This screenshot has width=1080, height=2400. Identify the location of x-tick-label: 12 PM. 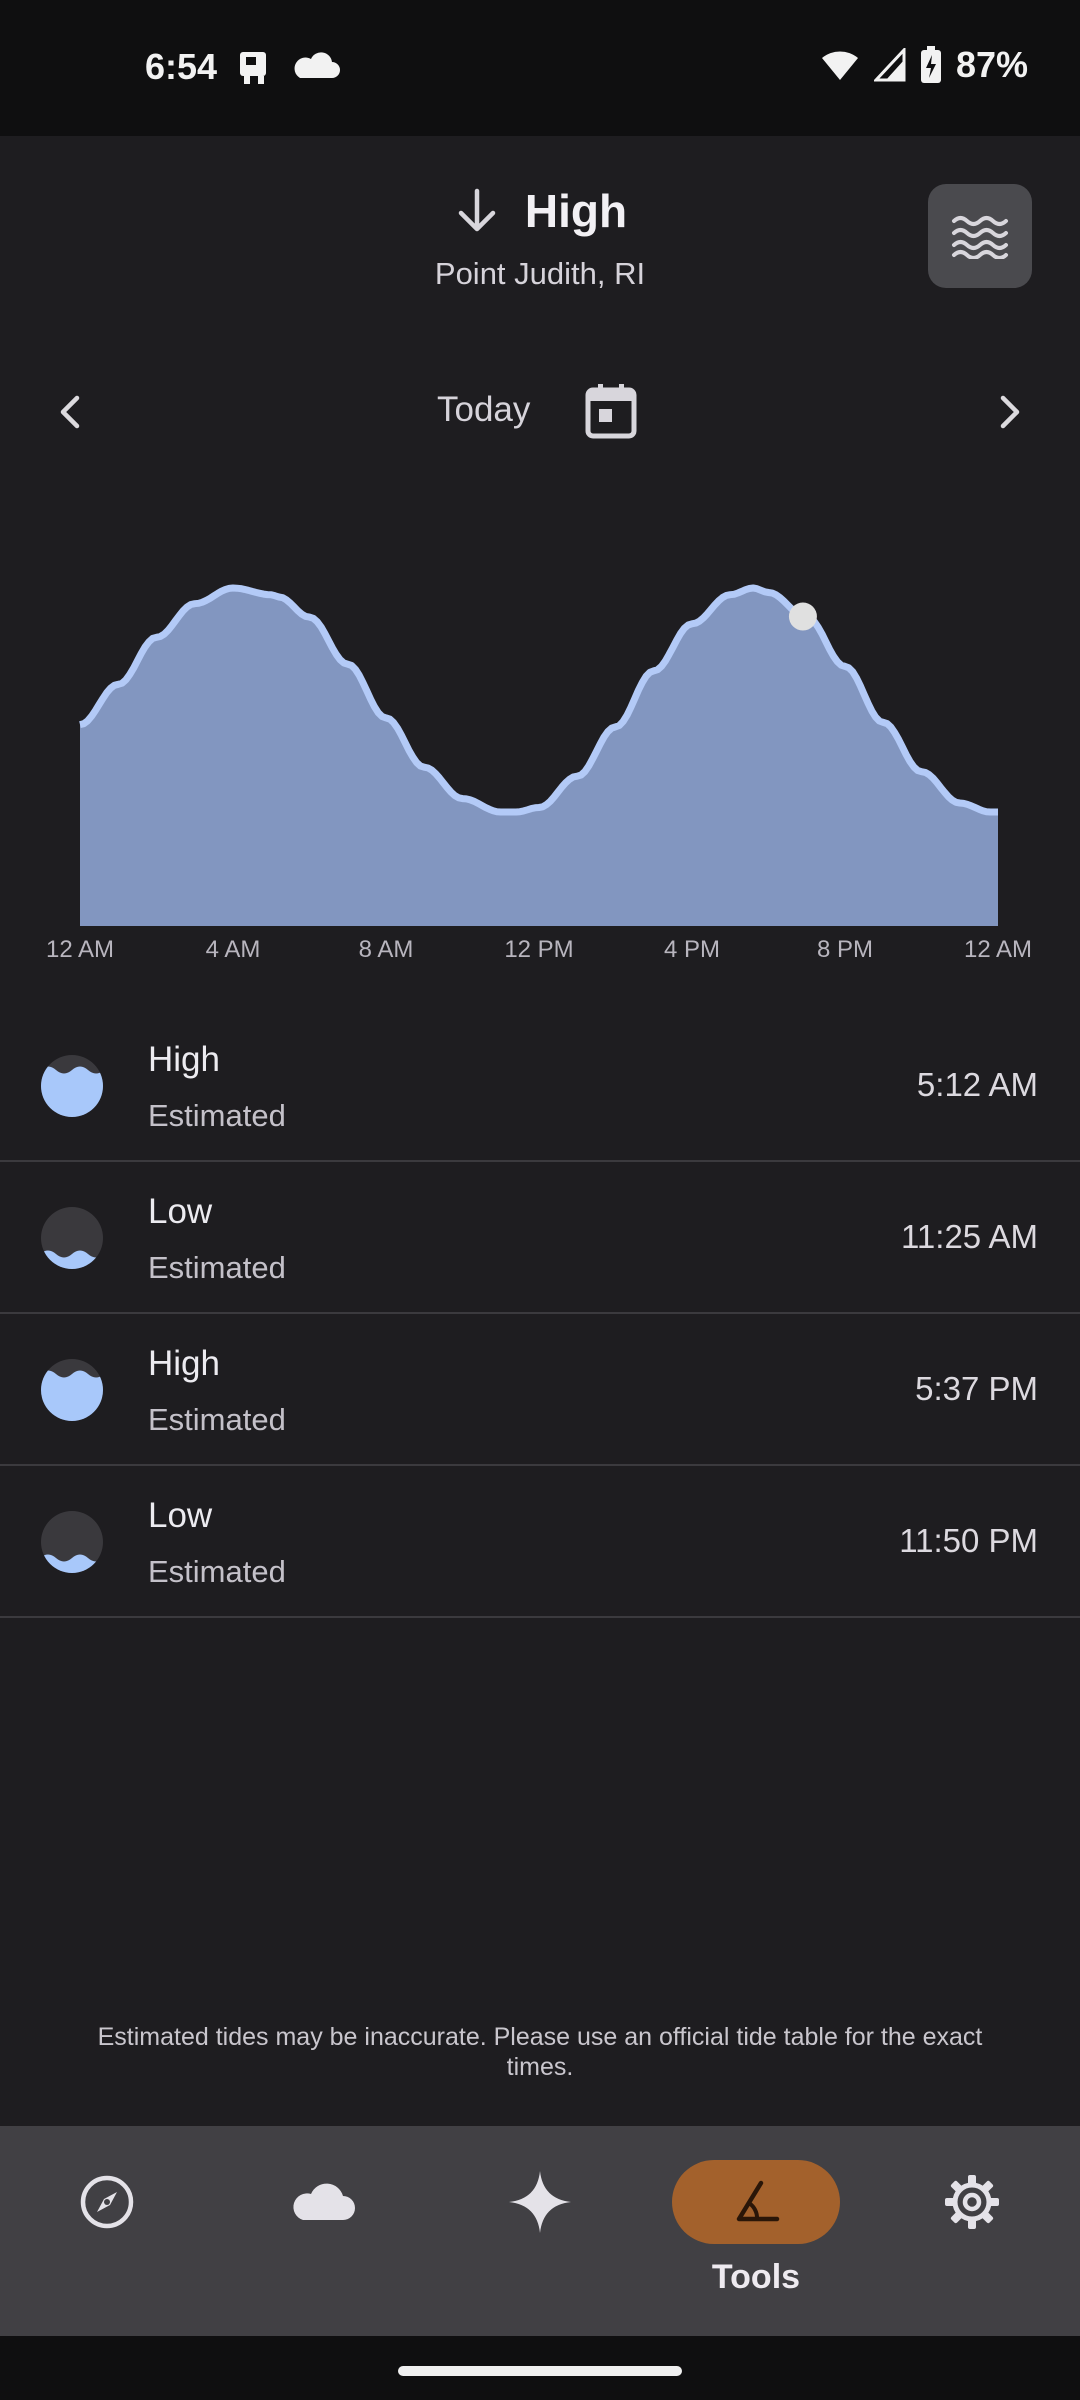
(539, 949).